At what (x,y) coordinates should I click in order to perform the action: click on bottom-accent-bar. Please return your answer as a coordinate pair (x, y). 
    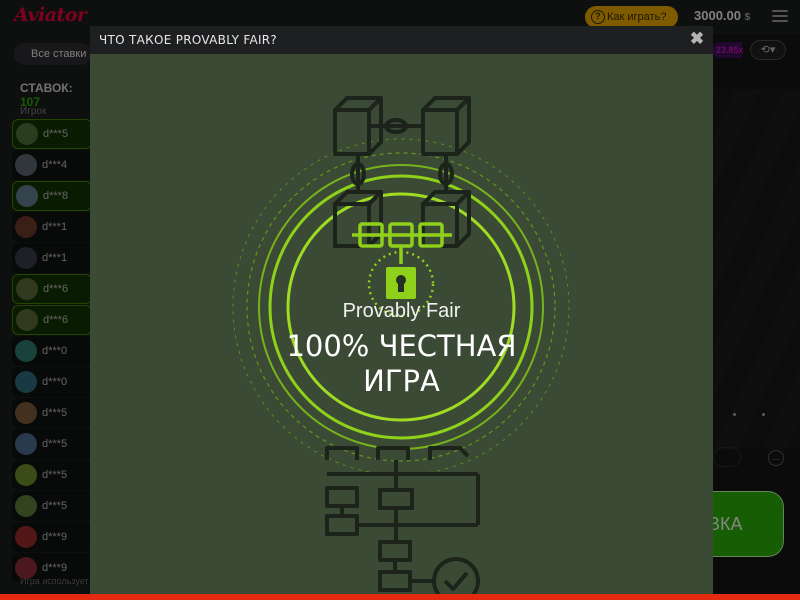
    Looking at the image, I should click on (400, 597).